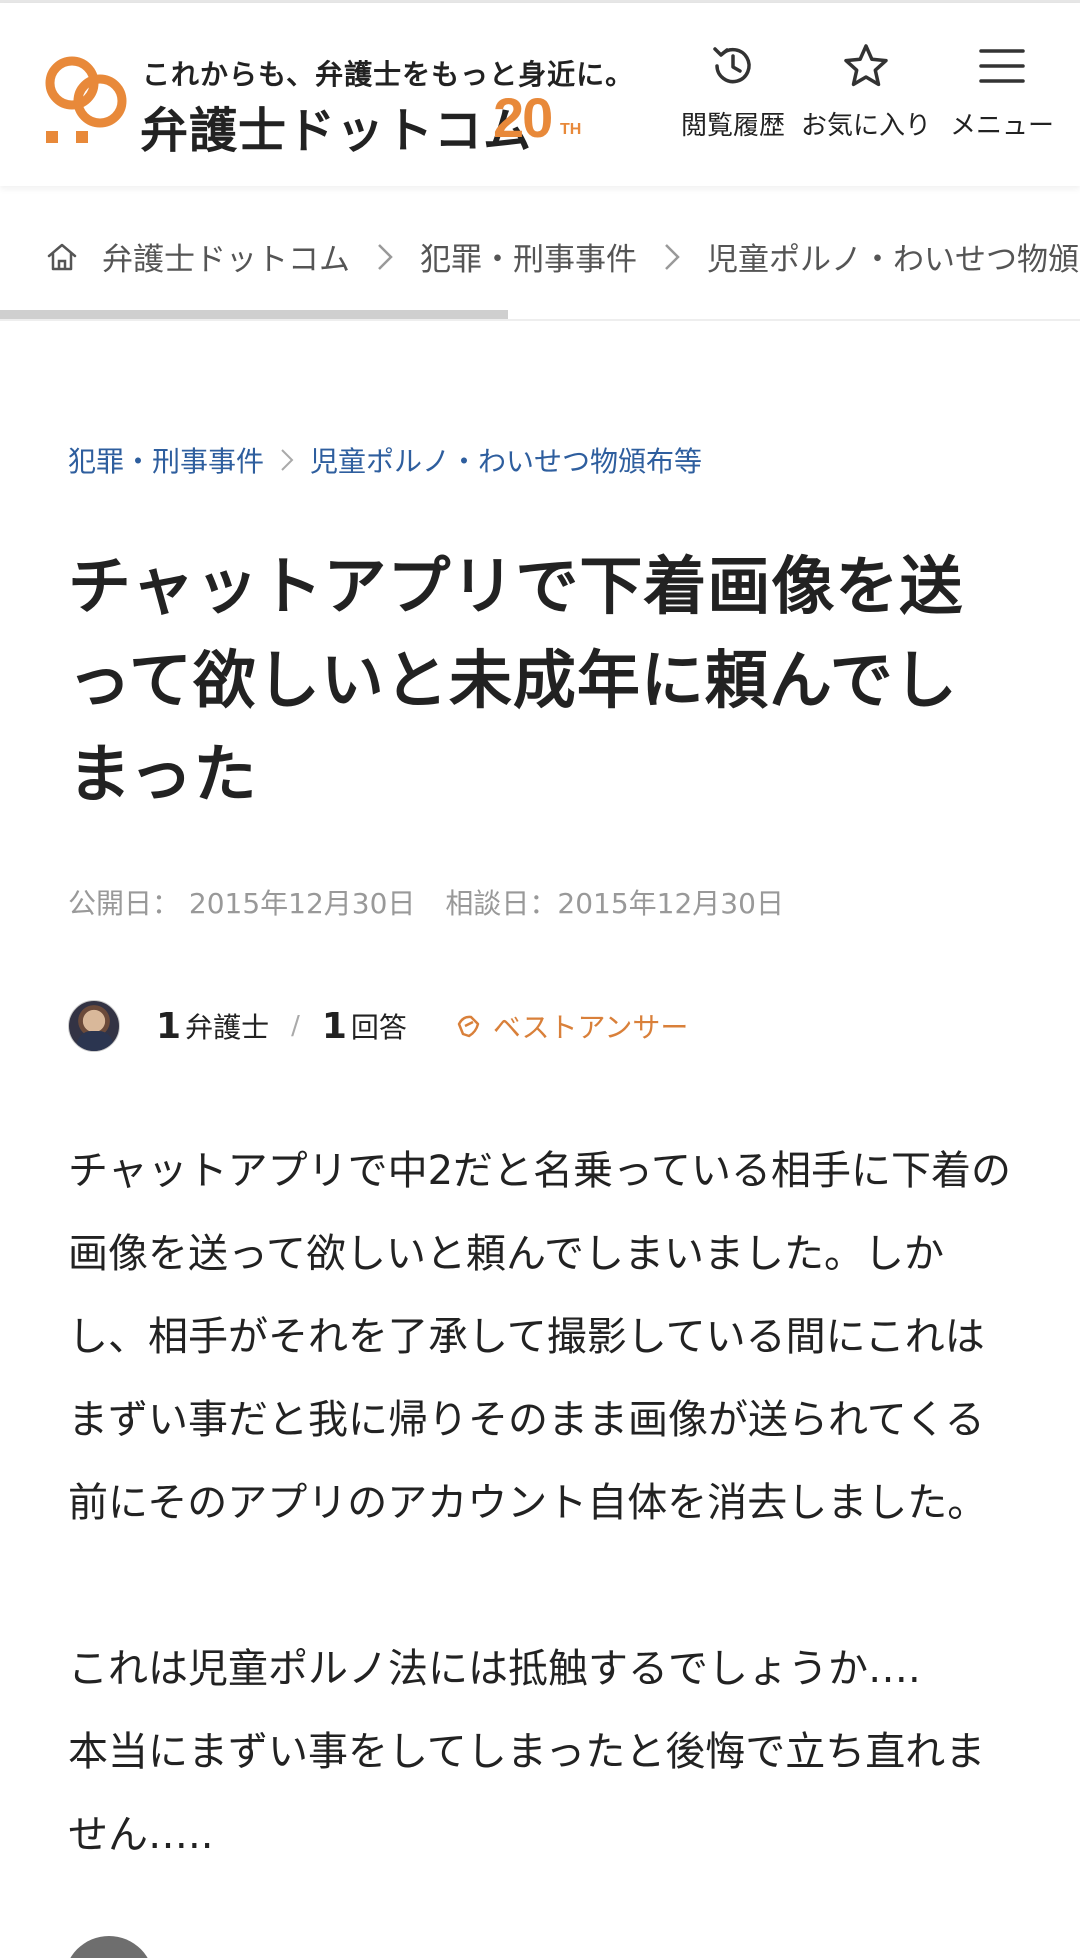 The image size is (1080, 1958). What do you see at coordinates (226, 256) in the screenshot?
I see `breadcrumb-item-home: 弁護士ドットコム` at bounding box center [226, 256].